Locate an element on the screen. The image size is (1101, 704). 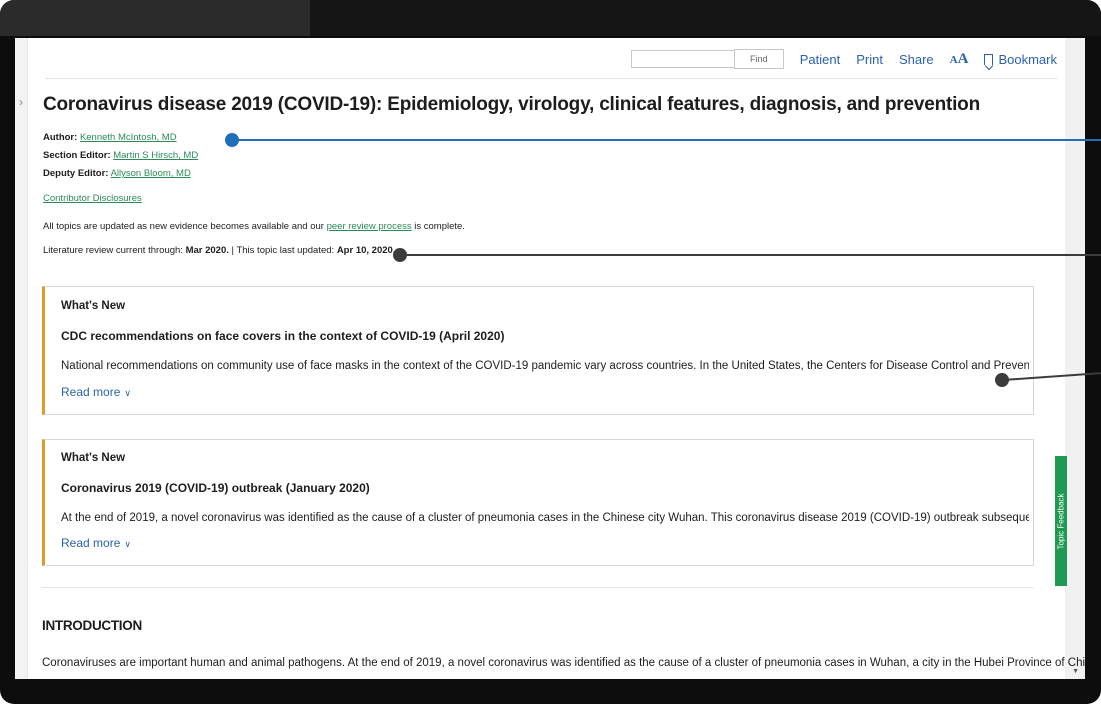
left-gutter is located at coordinates (21, 358).